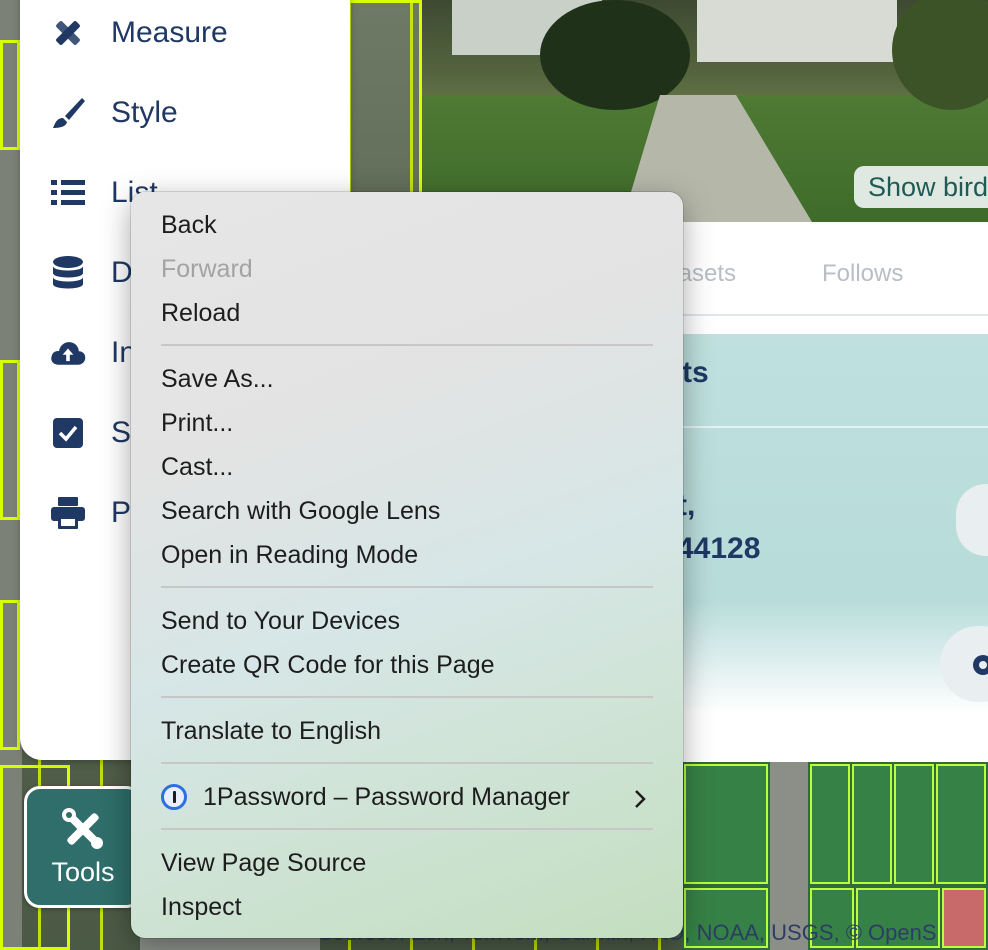 The width and height of the screenshot is (988, 950). I want to click on paintbrush-icon, so click(68, 113).